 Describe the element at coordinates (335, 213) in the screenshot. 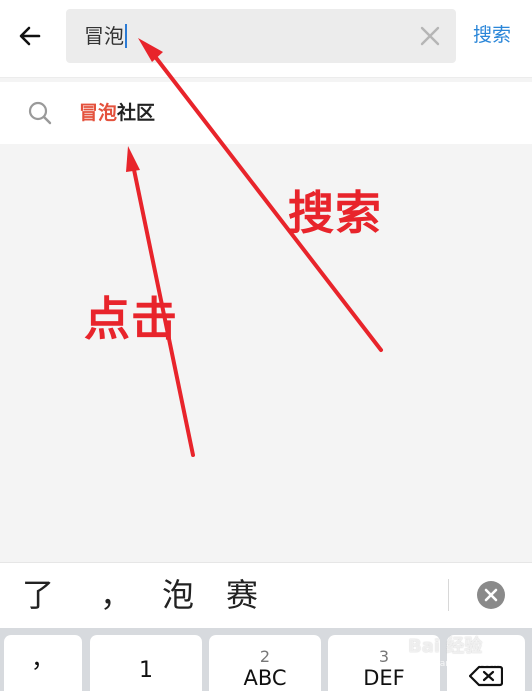

I see `annotation-search-label: 搜索` at that location.